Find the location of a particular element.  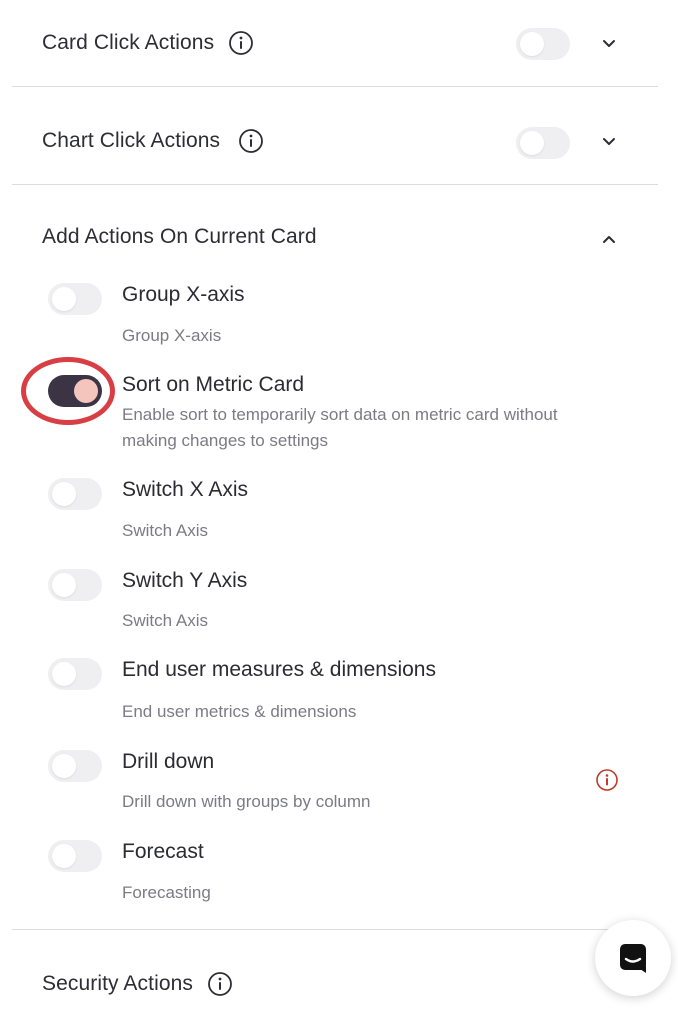

card-click-actions-title: Card Click Actions is located at coordinates (128, 42).